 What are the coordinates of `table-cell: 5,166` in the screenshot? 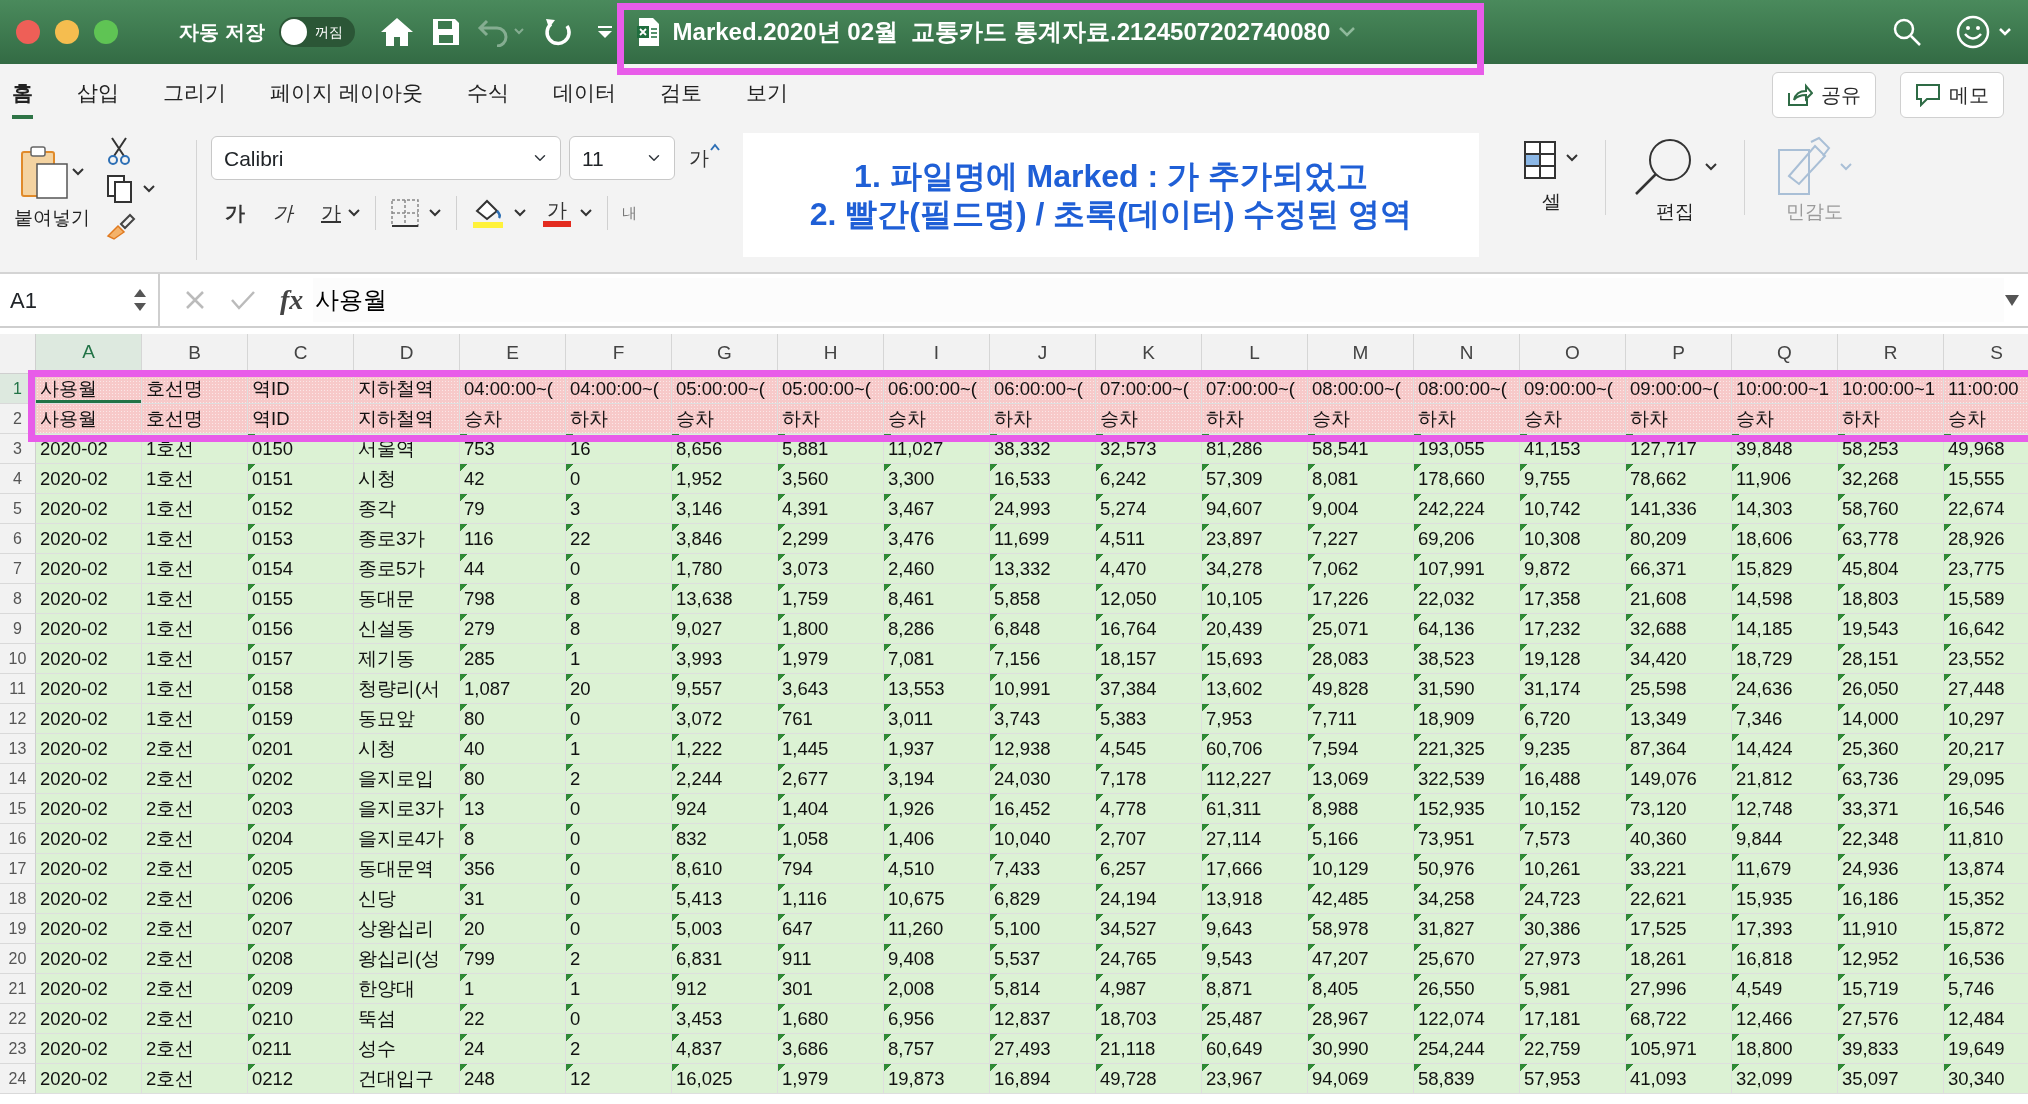 It's located at (1361, 839).